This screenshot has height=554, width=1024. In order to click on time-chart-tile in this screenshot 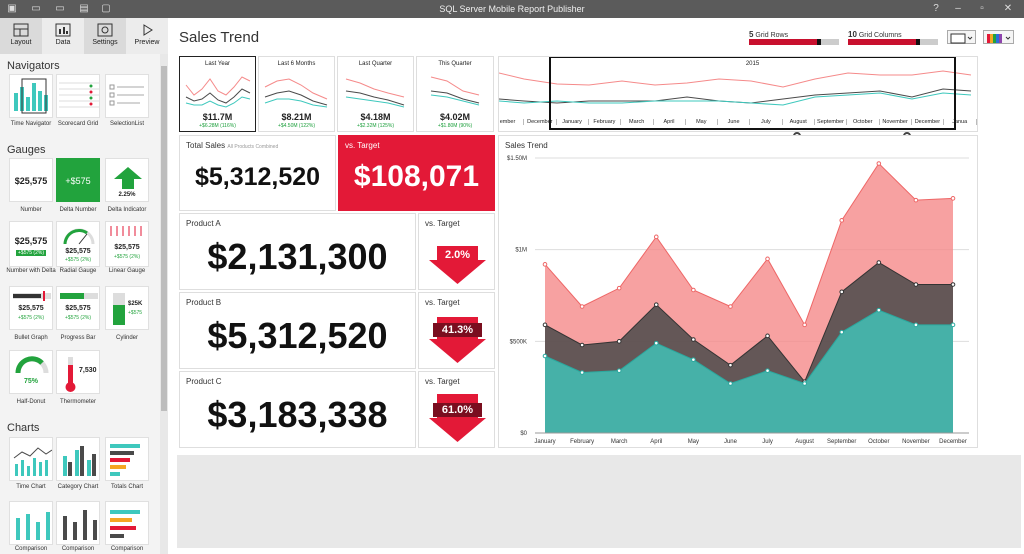, I will do `click(31, 459)`.